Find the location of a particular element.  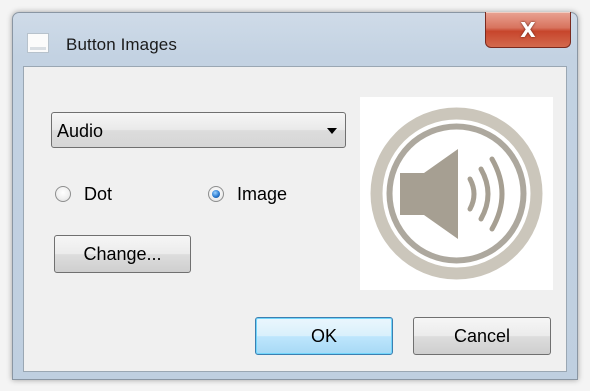

cancel-button: Cancel is located at coordinates (482, 336).